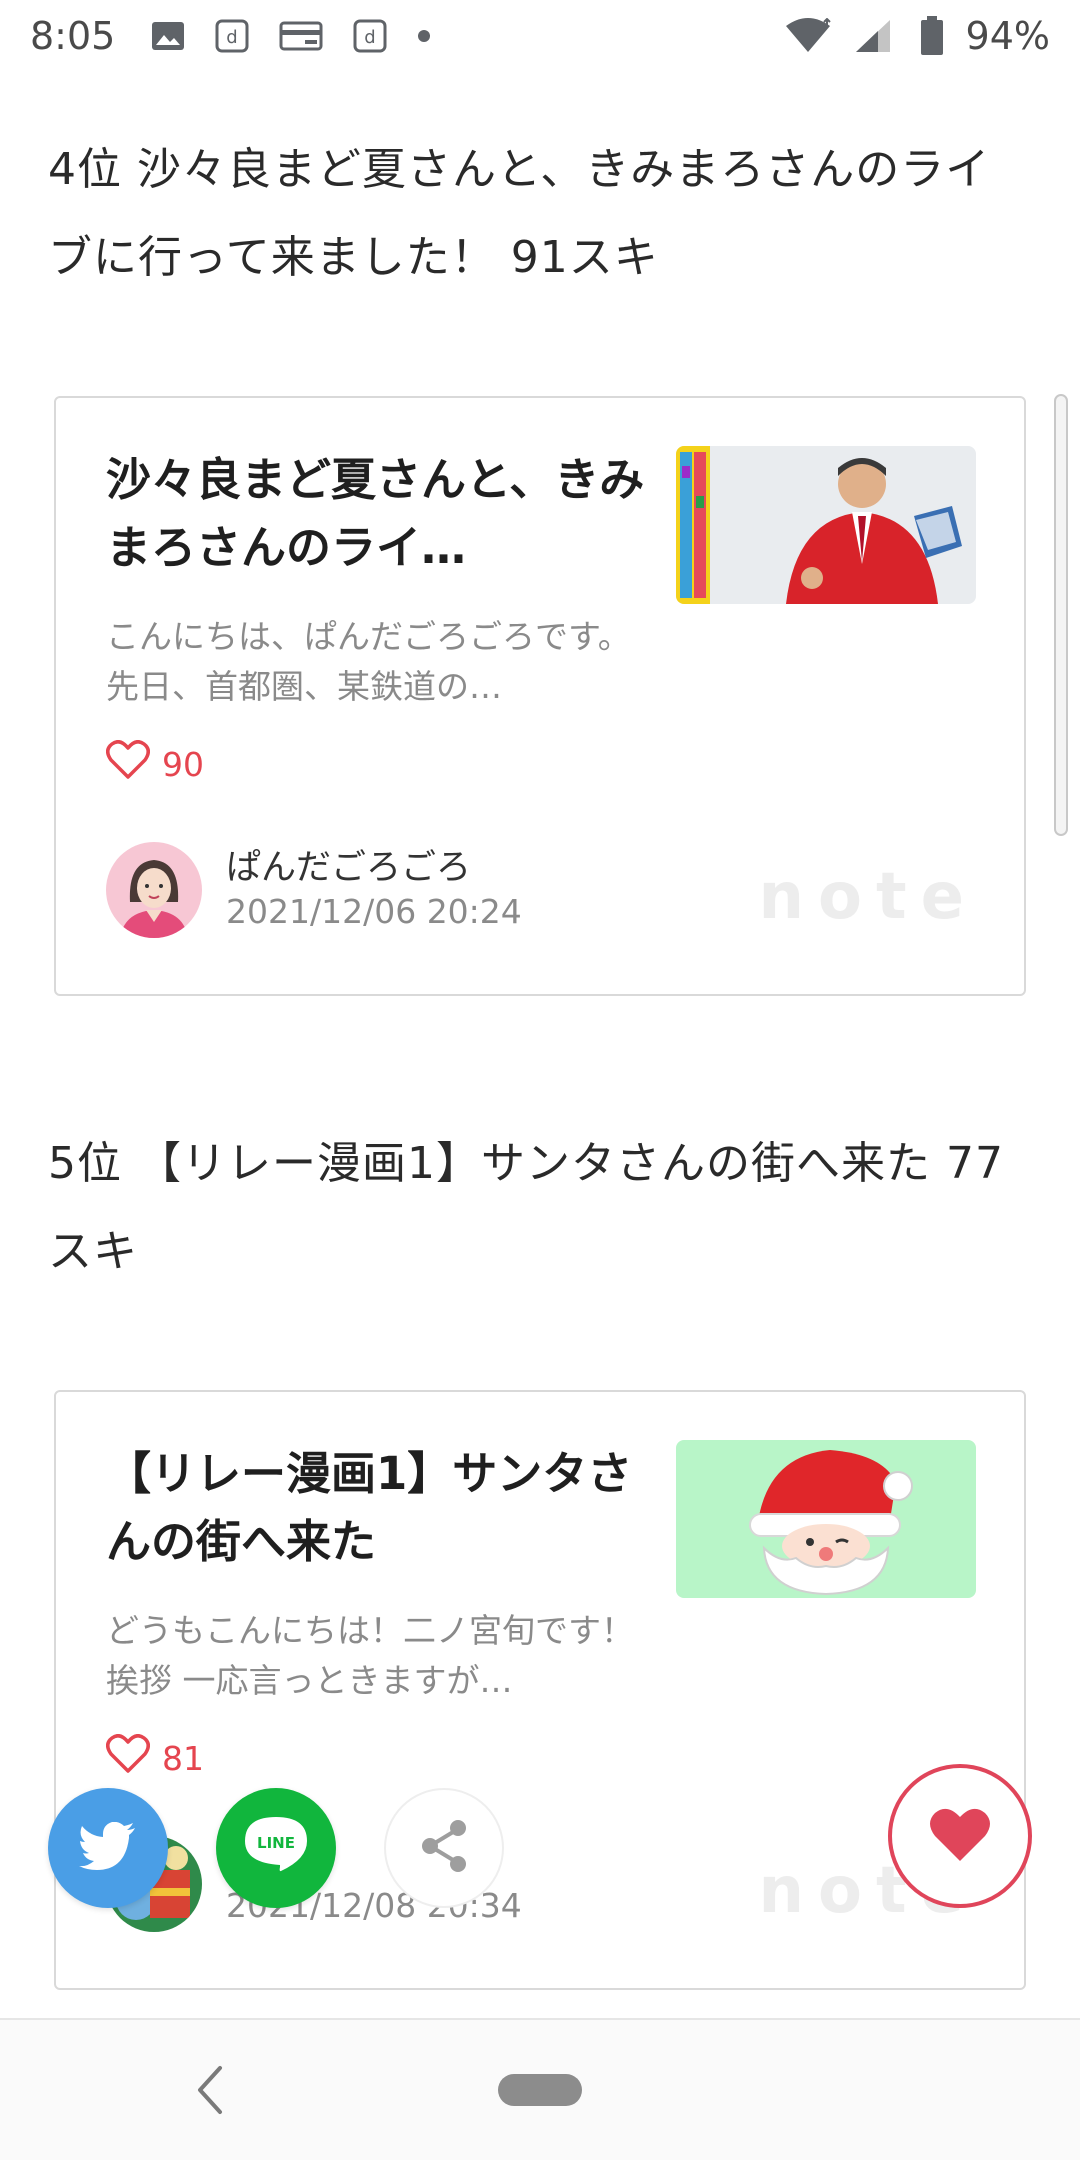  I want to click on avatar, so click(154, 890).